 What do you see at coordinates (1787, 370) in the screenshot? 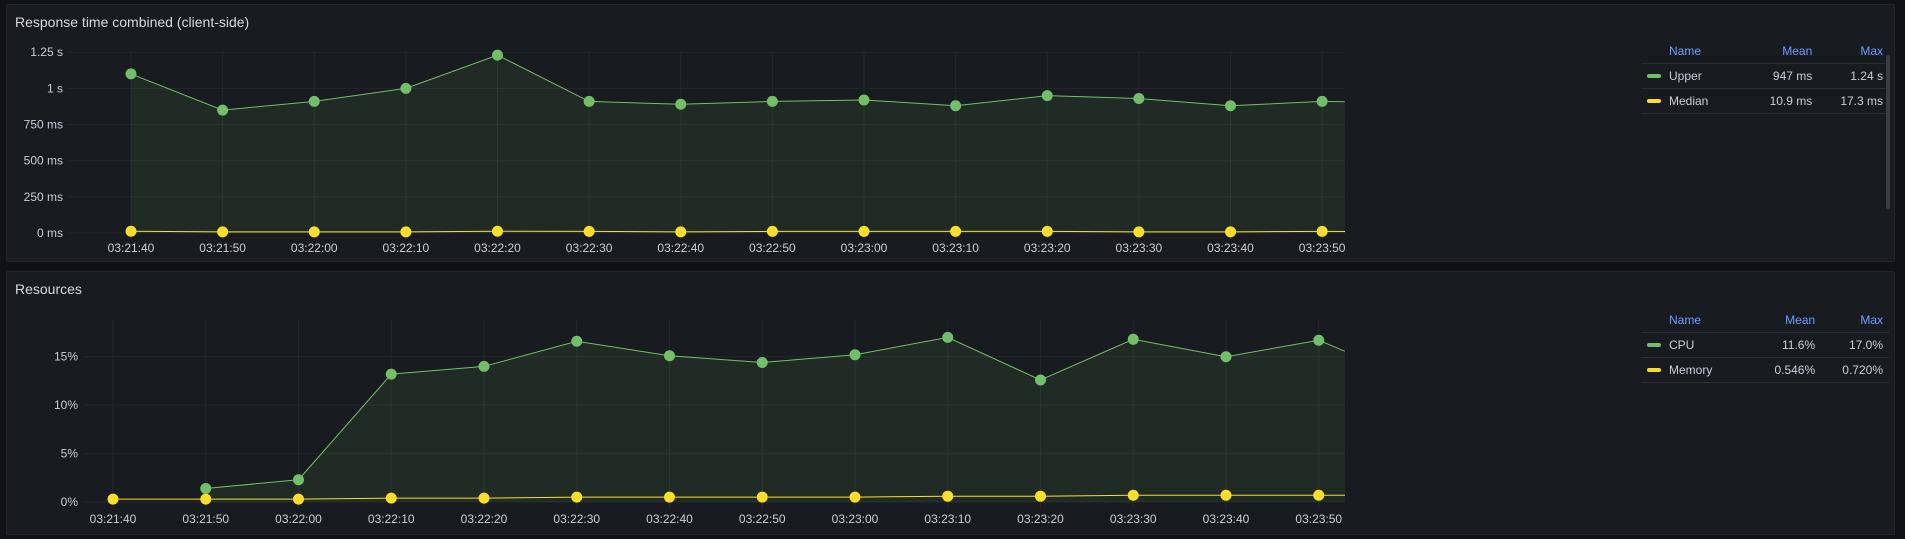
I see `legend-mean: 0.546%` at bounding box center [1787, 370].